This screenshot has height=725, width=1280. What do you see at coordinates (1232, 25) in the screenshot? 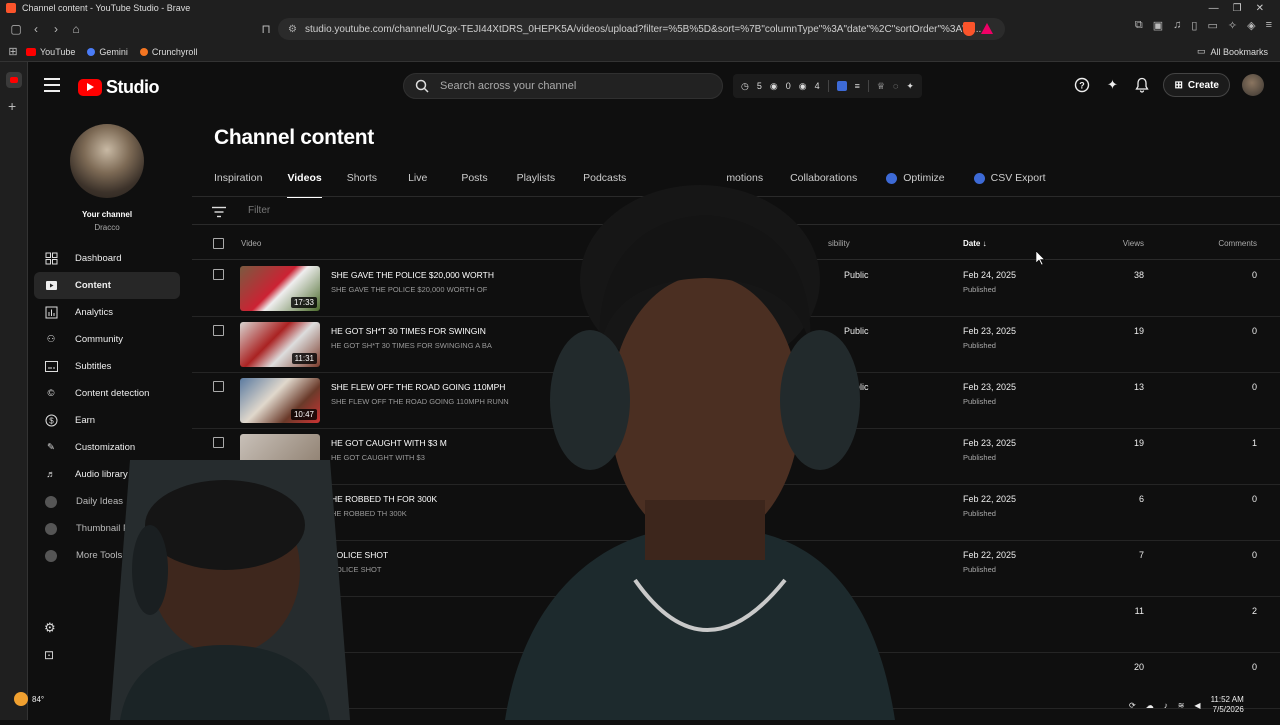
I see `leo-icon: ✧` at bounding box center [1232, 25].